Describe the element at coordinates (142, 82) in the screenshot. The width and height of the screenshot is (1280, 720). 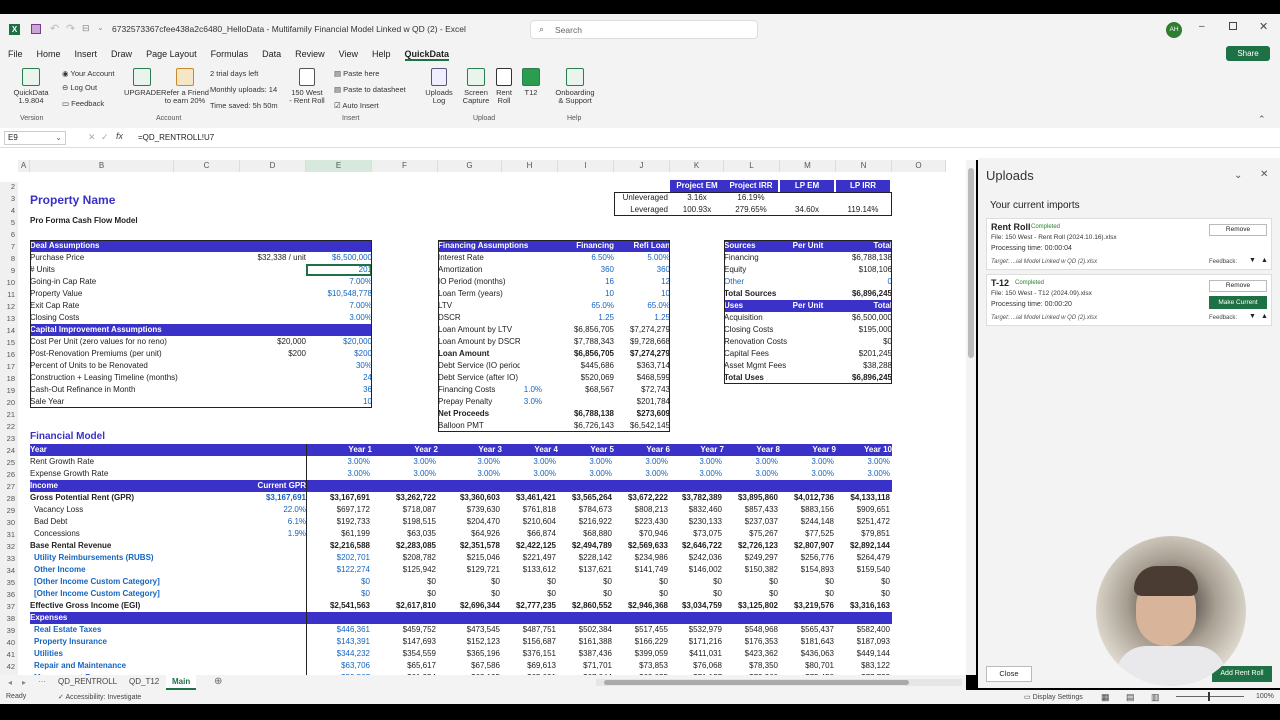
I see `upgrade-button: UPGRADE` at that location.